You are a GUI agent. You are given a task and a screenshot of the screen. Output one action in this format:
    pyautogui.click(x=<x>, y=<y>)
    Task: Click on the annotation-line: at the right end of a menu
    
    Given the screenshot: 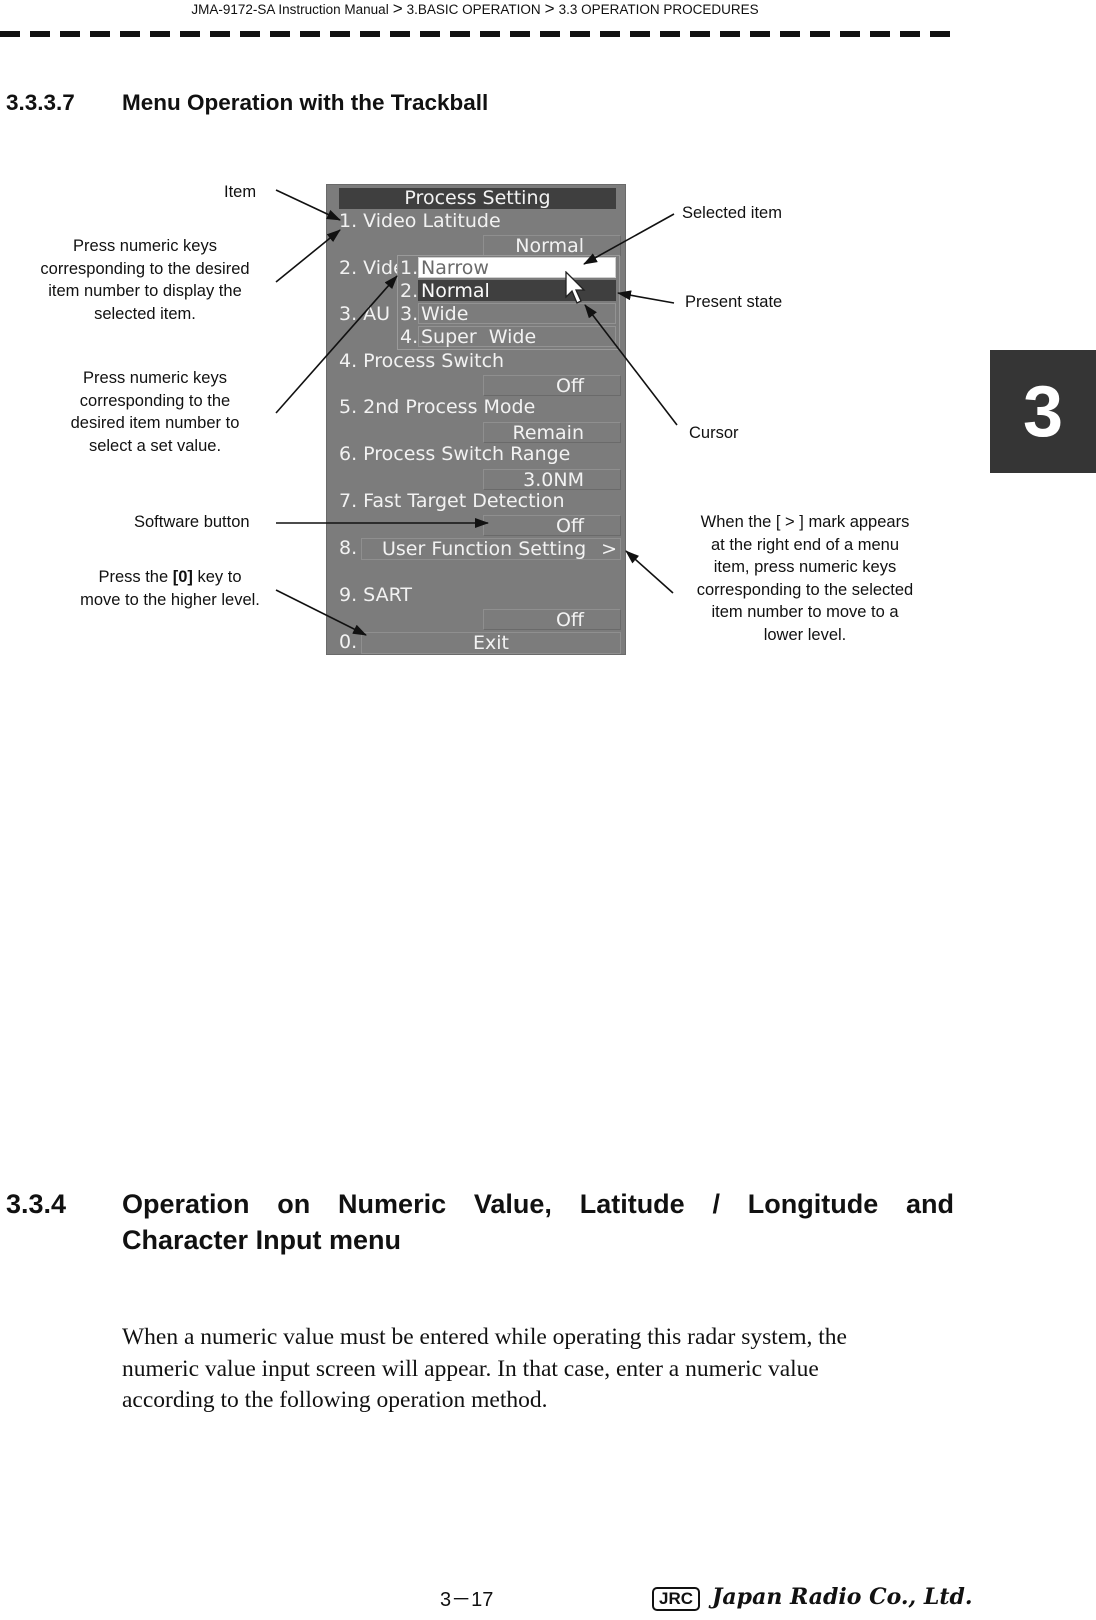 What is the action you would take?
    pyautogui.click(x=805, y=544)
    